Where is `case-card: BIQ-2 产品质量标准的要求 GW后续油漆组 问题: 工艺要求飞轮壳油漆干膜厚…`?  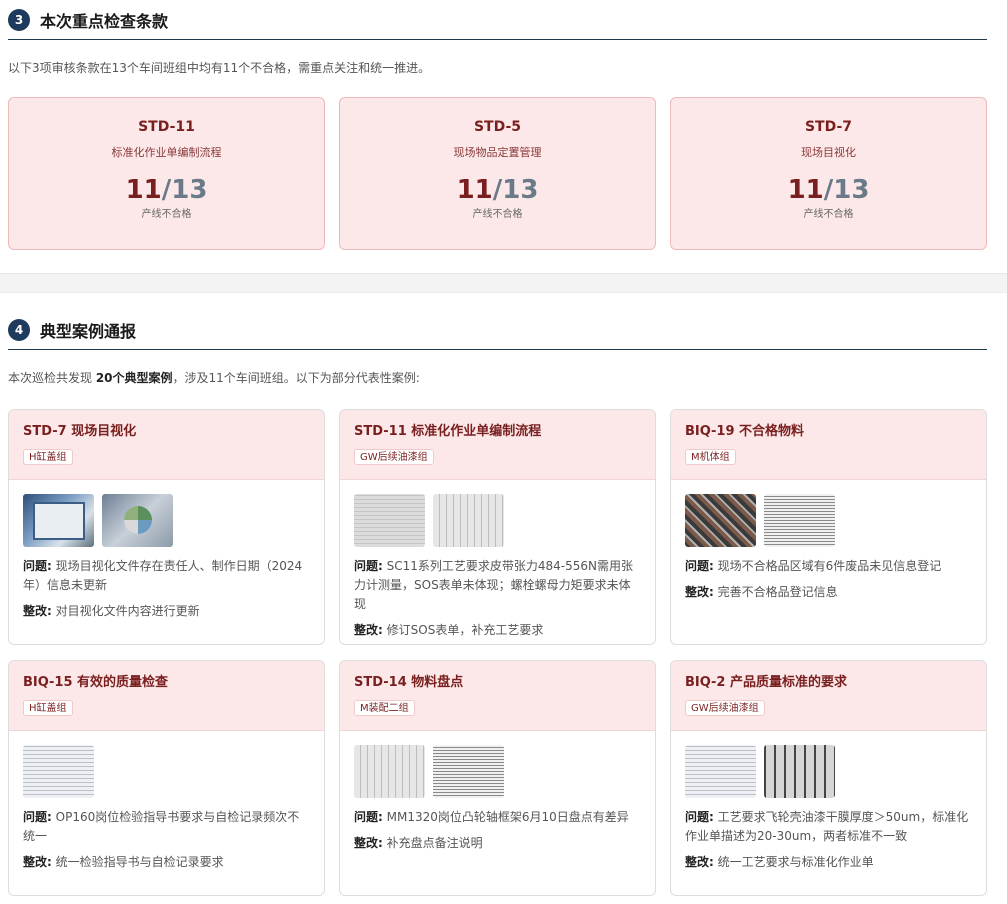
case-card: BIQ-2 产品质量标准的要求 GW后续油漆组 问题: 工艺要求飞轮壳油漆干膜厚… is located at coordinates (828, 778).